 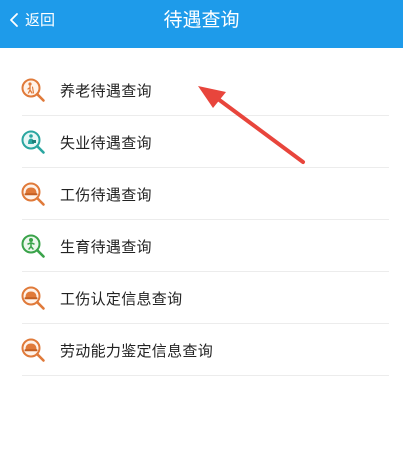 I want to click on list-item-unemployment: 失业待遇查询, so click(x=201, y=142).